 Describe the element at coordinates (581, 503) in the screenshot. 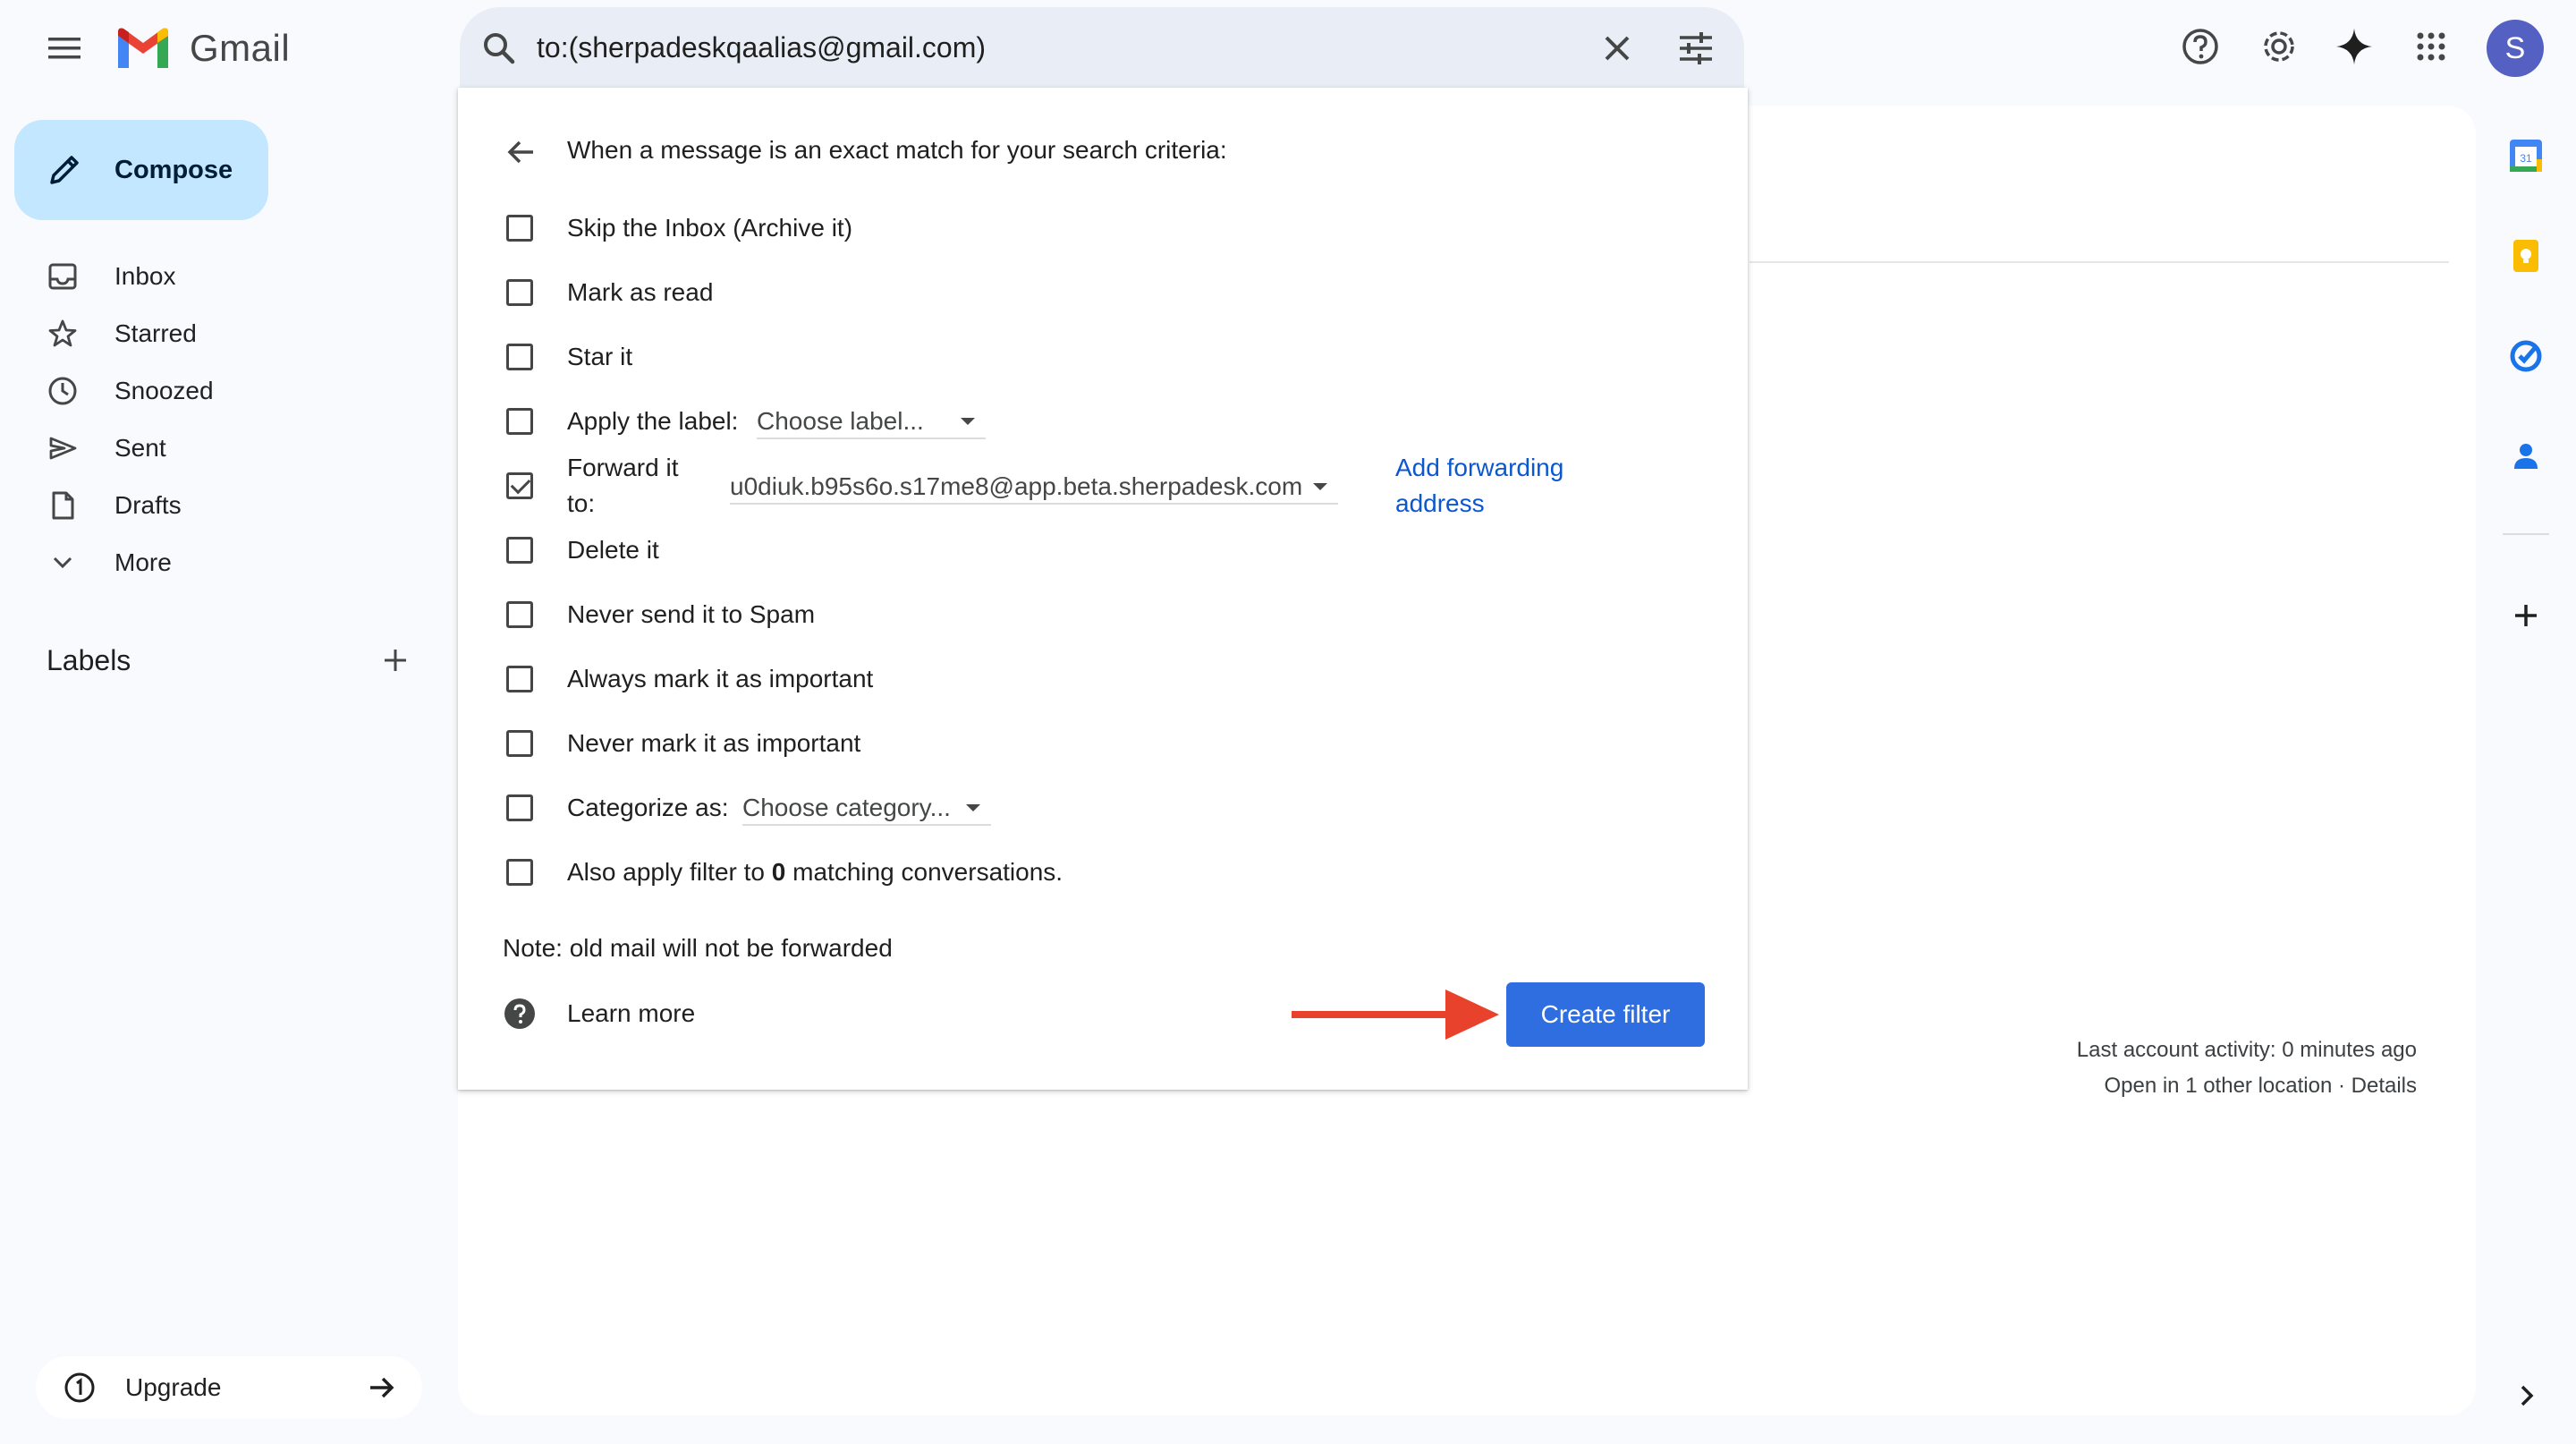

I see `forward-it-label-line2: to:` at that location.